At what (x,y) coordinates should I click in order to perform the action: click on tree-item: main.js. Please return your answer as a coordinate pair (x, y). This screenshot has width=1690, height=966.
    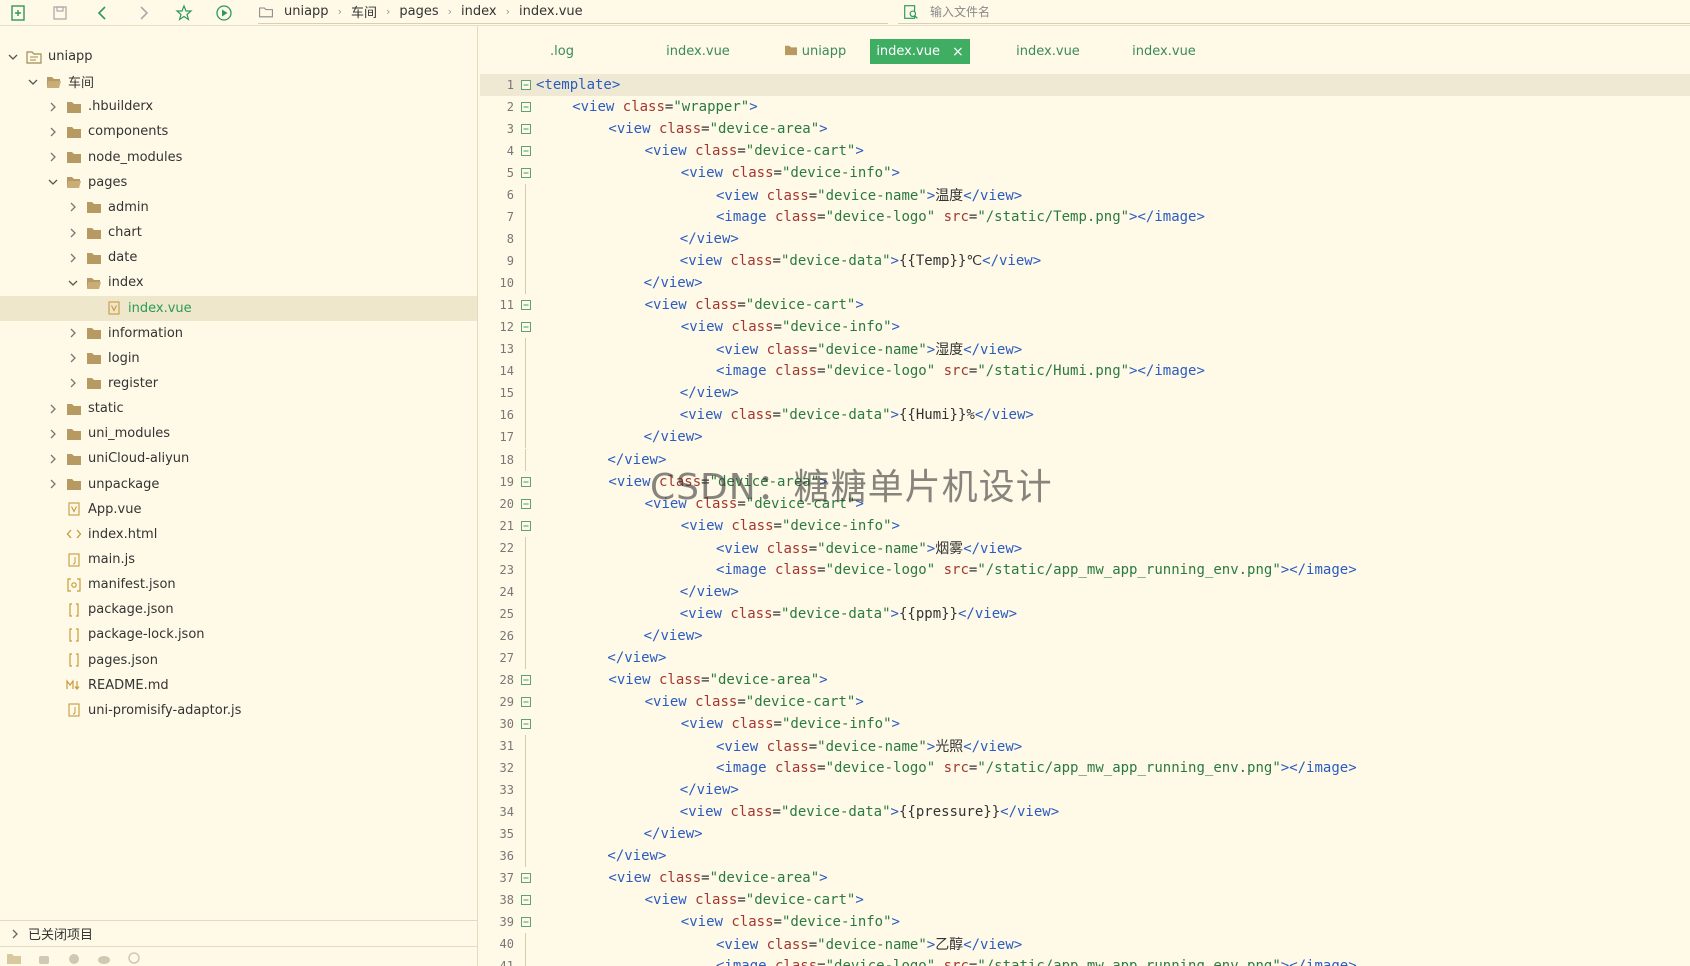
    Looking at the image, I should click on (238, 559).